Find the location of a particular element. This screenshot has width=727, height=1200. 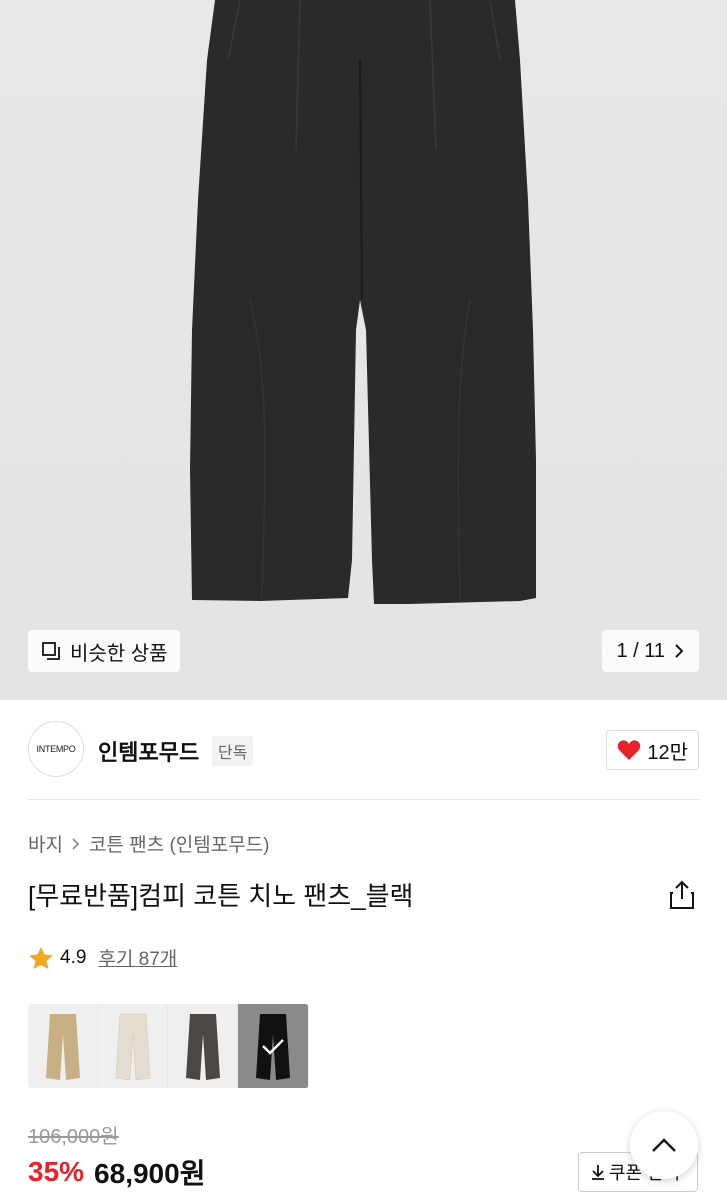

price-row: 35% 68,900원 is located at coordinates (116, 1172).